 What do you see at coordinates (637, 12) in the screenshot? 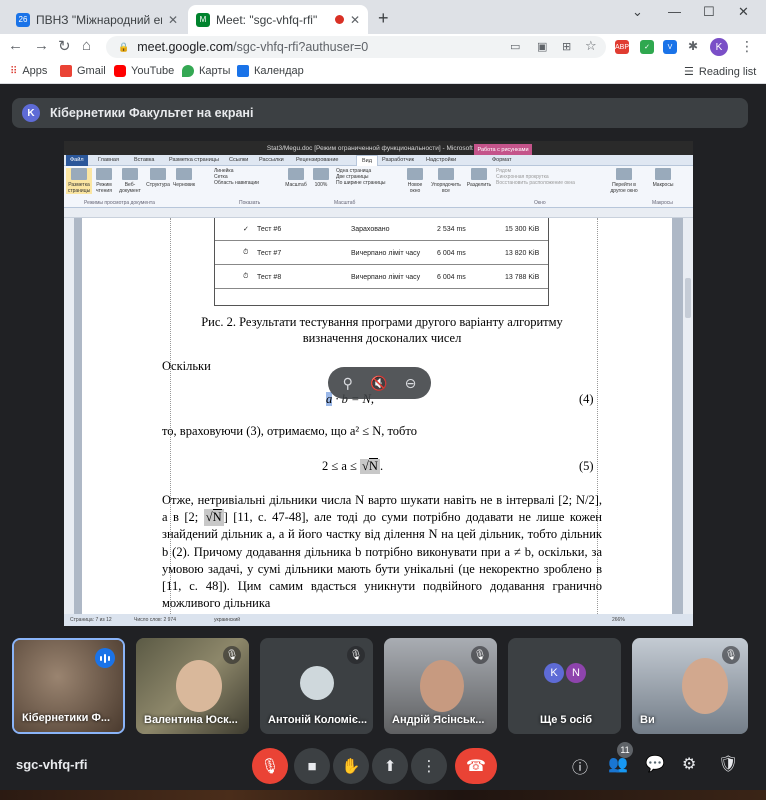
I see `tab-search-icon: ⌄` at bounding box center [637, 12].